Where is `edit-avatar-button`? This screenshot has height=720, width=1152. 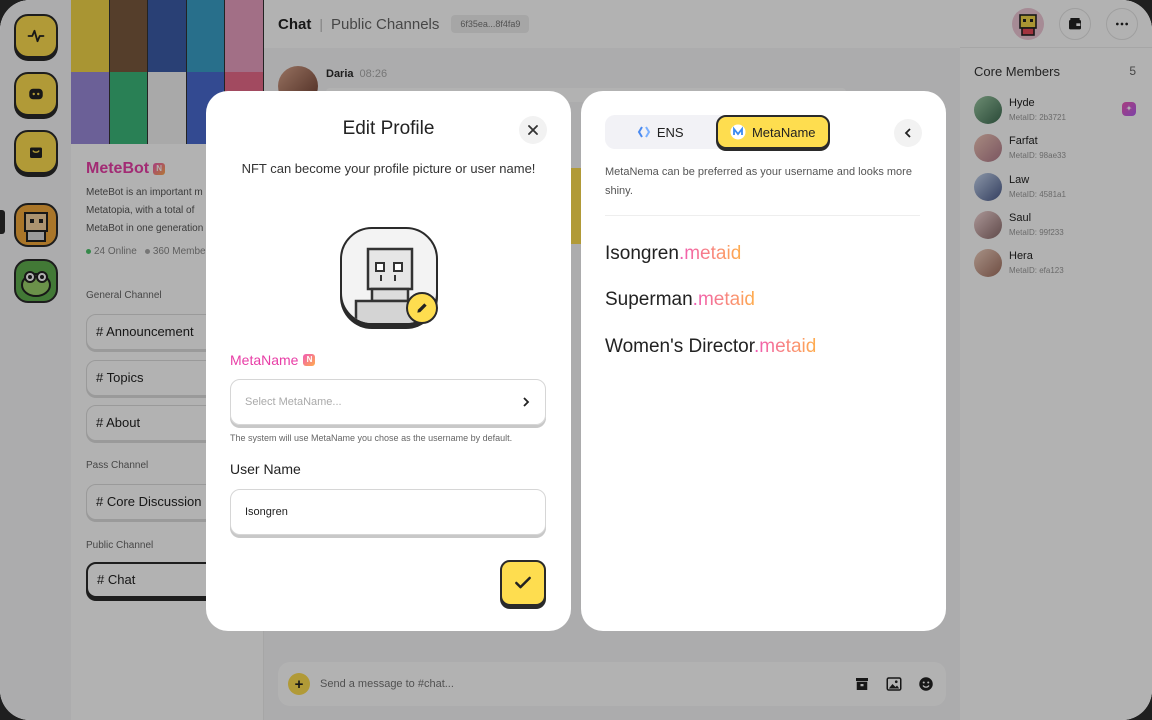
edit-avatar-button is located at coordinates (422, 308).